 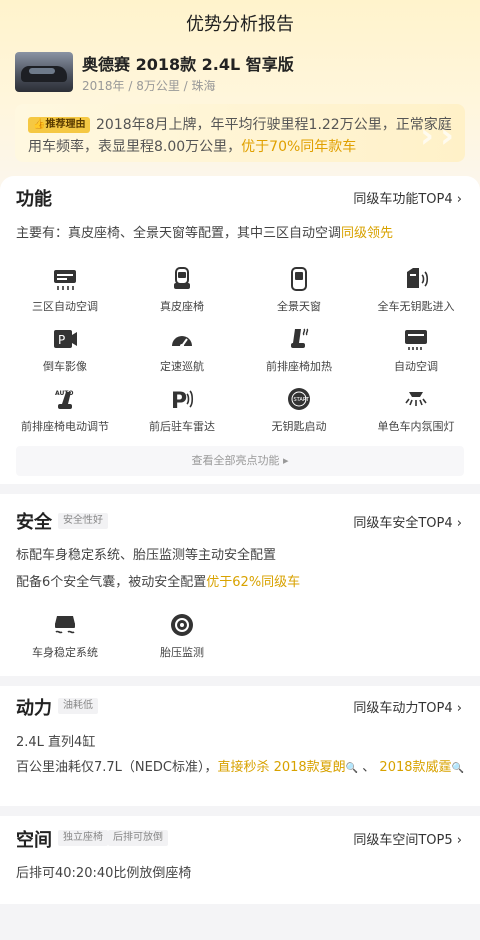 I want to click on comparison-link: 2018款威霆🔍, so click(x=421, y=767).